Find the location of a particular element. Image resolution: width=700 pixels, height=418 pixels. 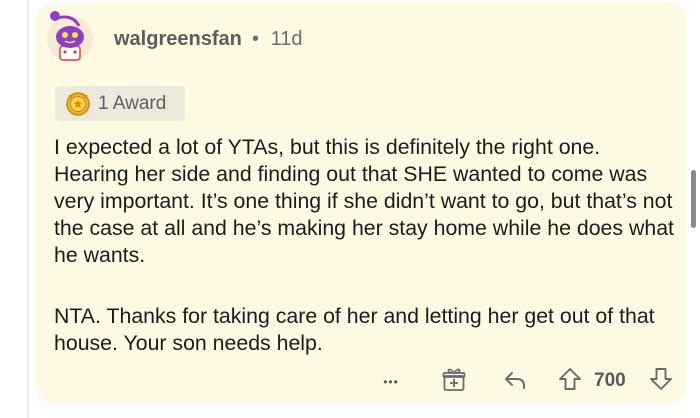

upvote-button is located at coordinates (570, 381).